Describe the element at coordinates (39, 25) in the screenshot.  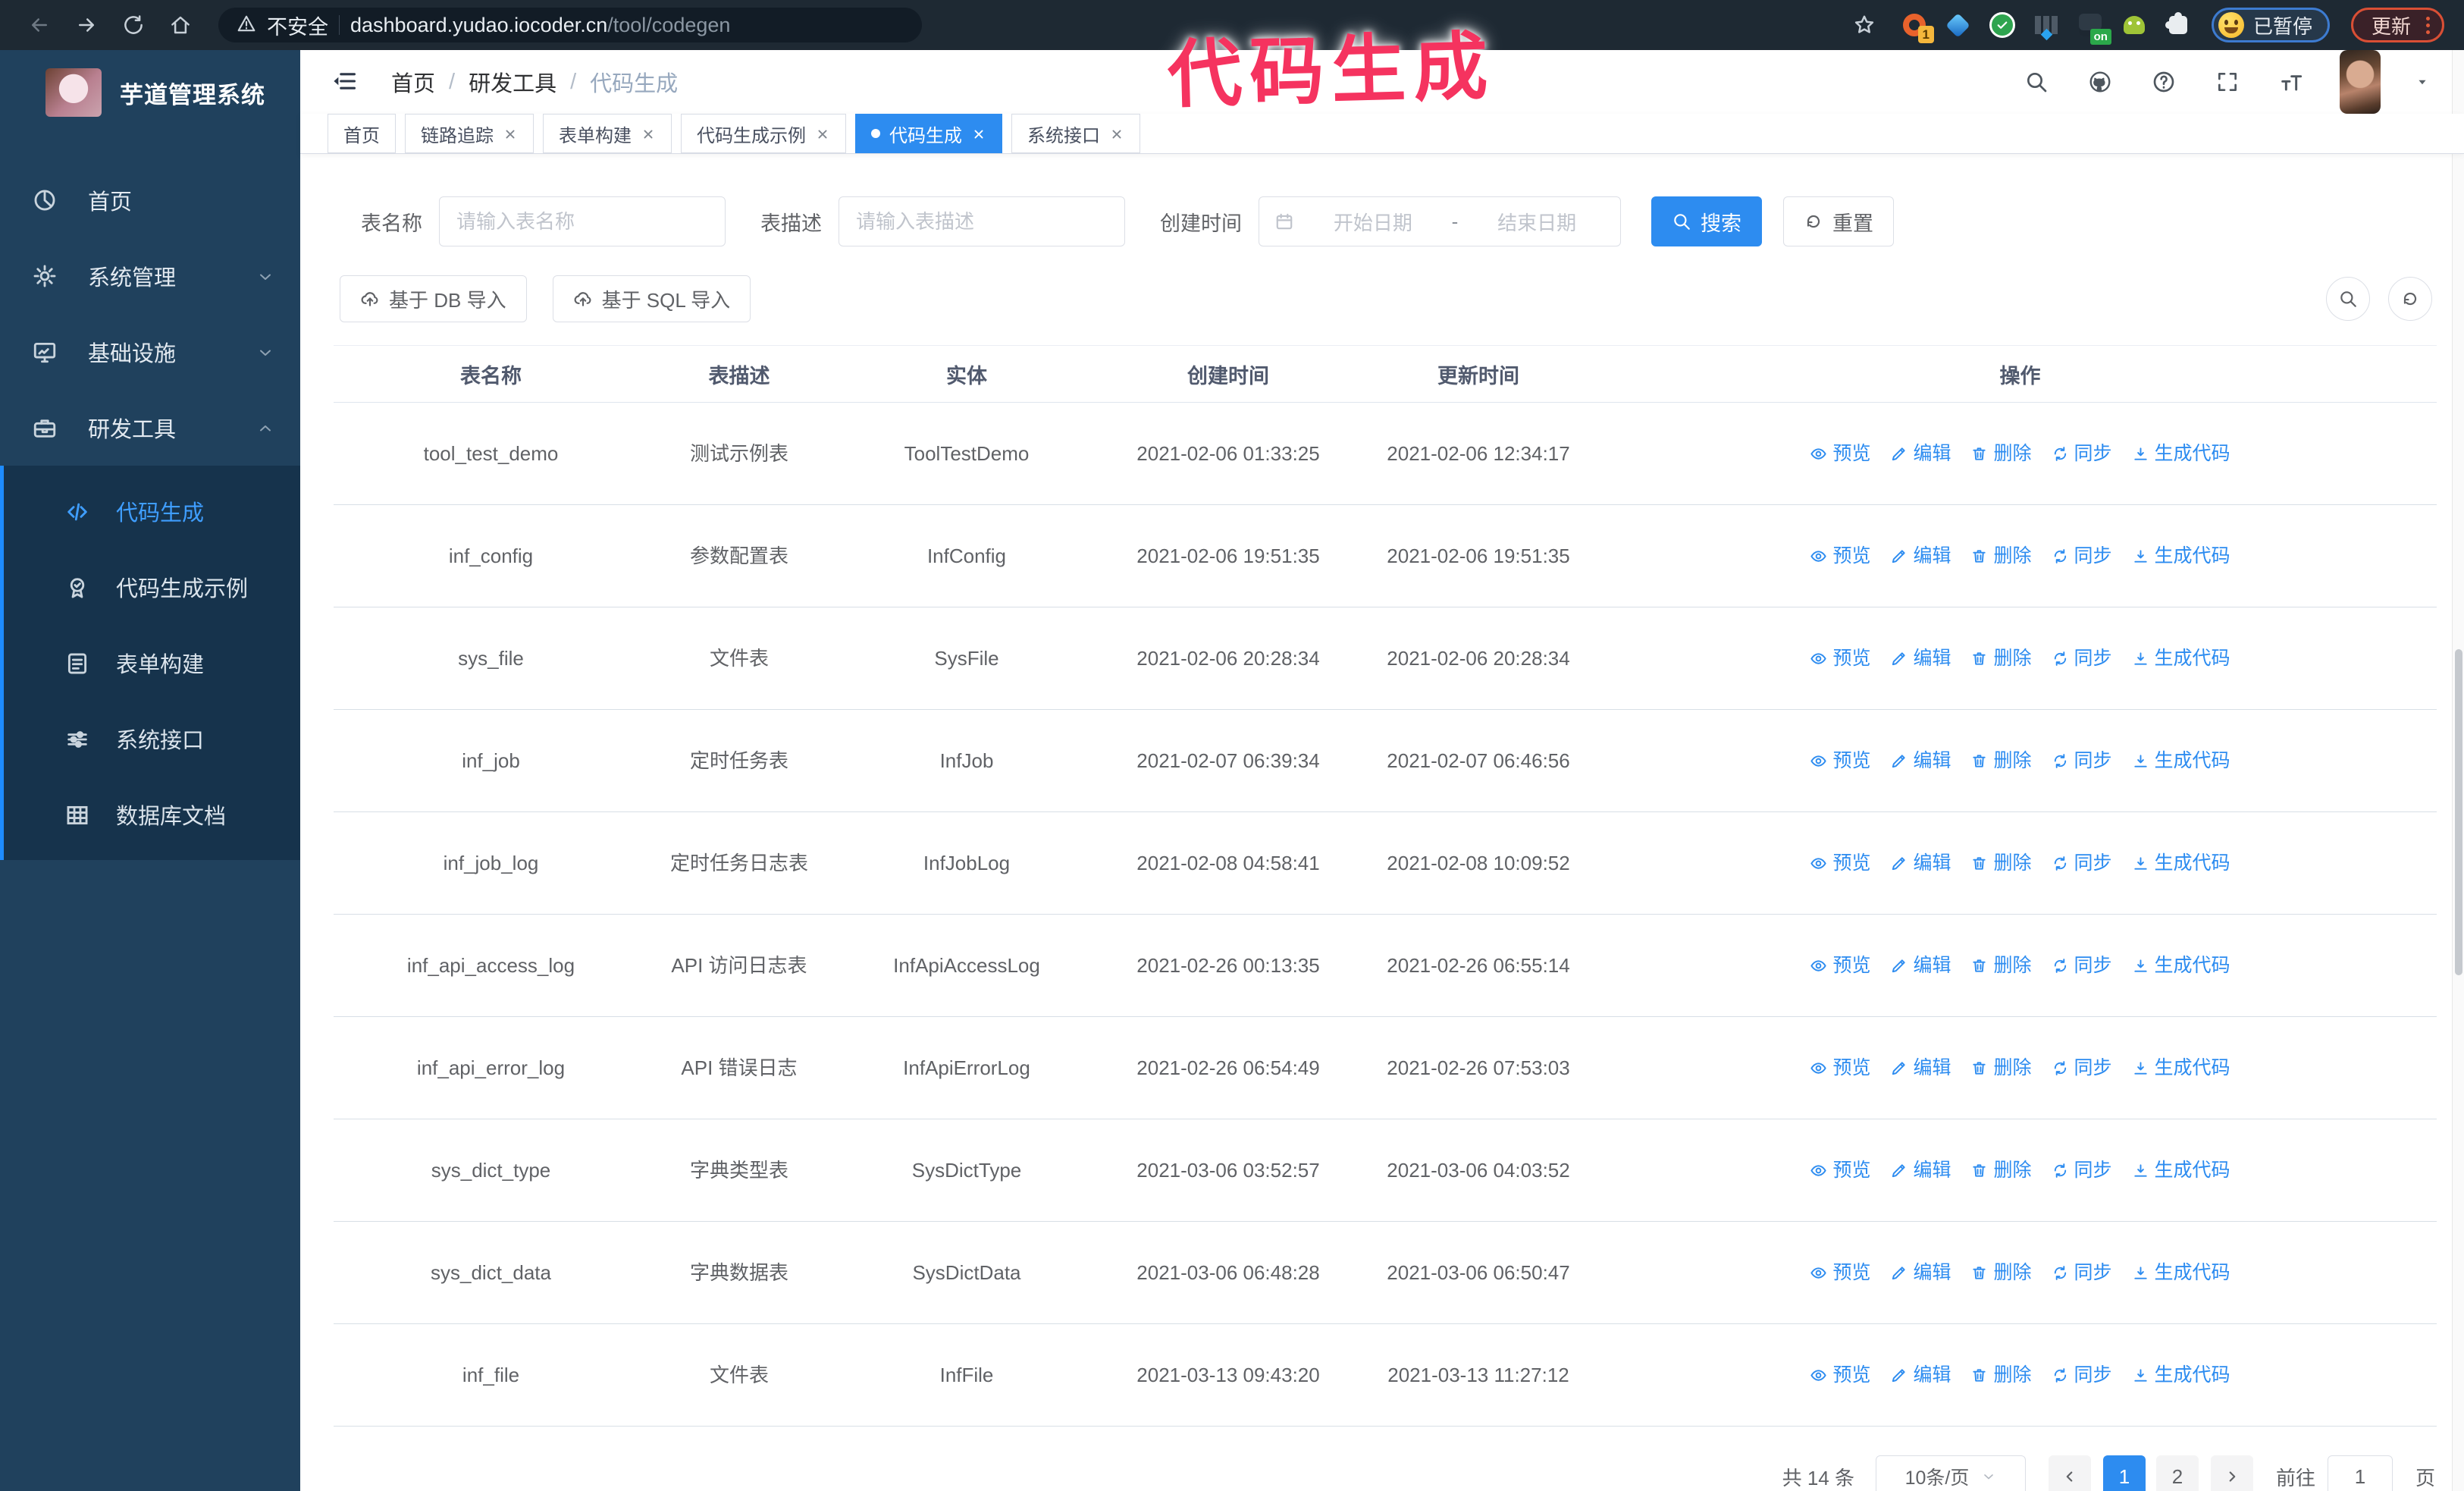
I see `back-icon` at that location.